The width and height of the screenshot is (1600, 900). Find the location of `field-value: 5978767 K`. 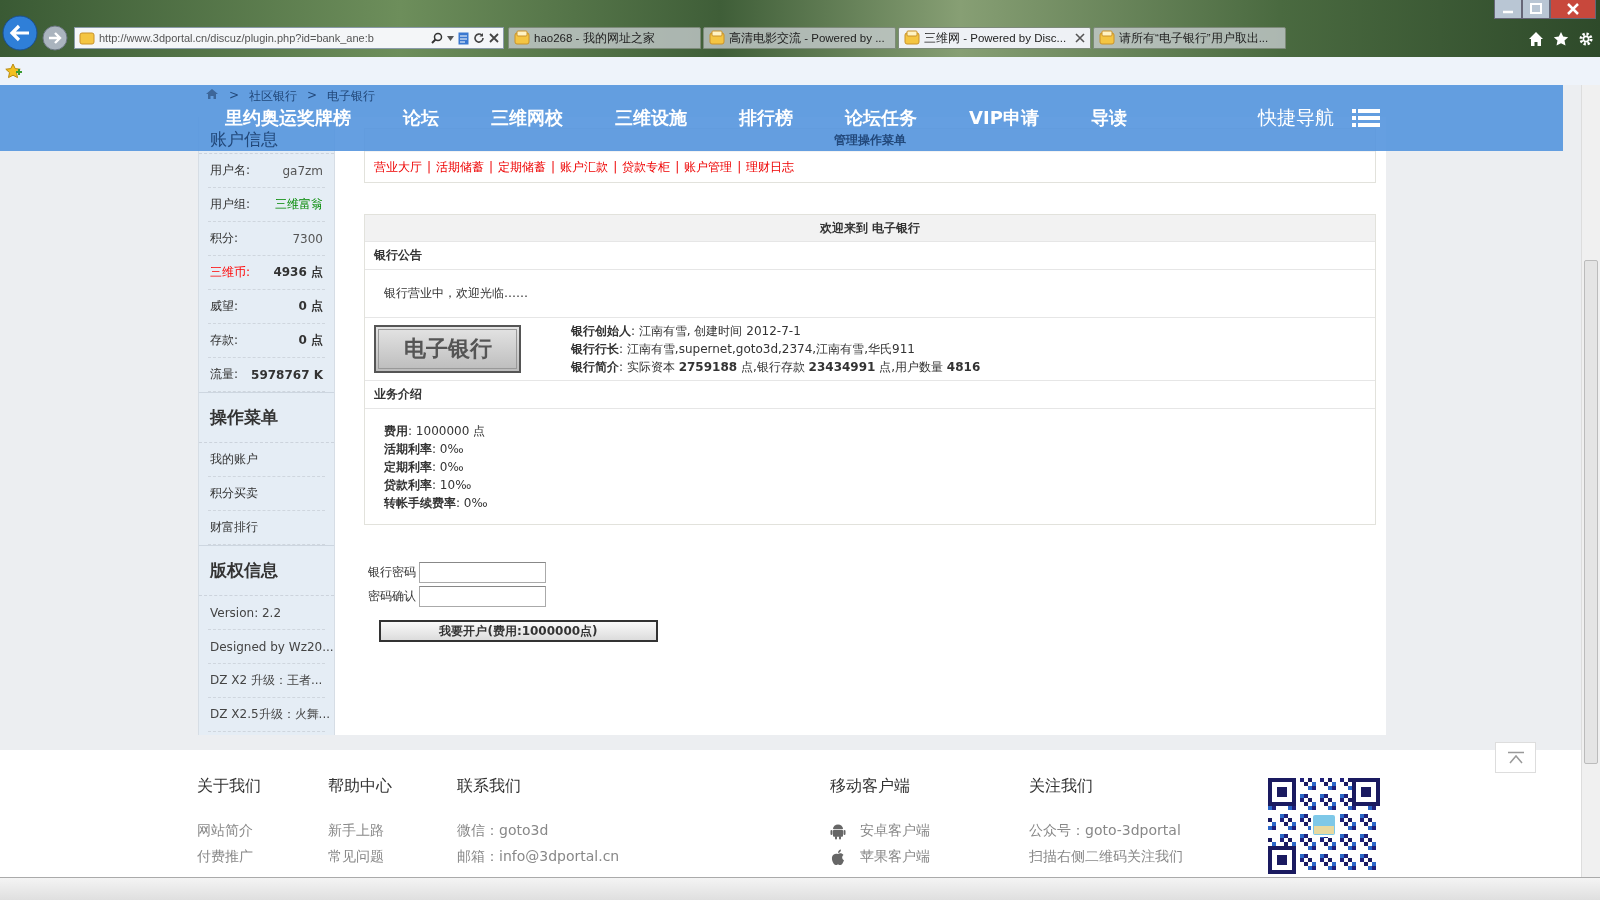

field-value: 5978767 K is located at coordinates (287, 374).